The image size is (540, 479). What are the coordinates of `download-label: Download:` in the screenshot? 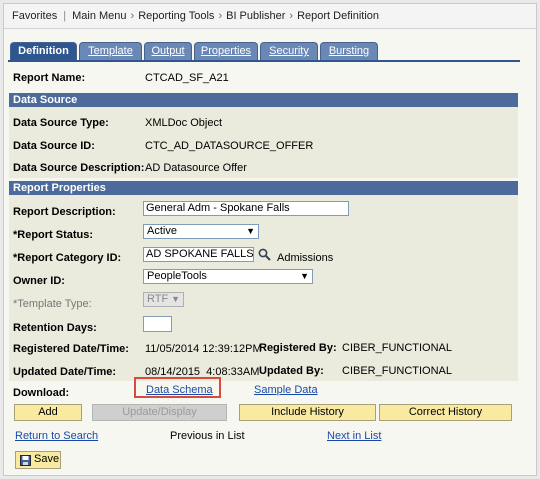 It's located at (41, 393).